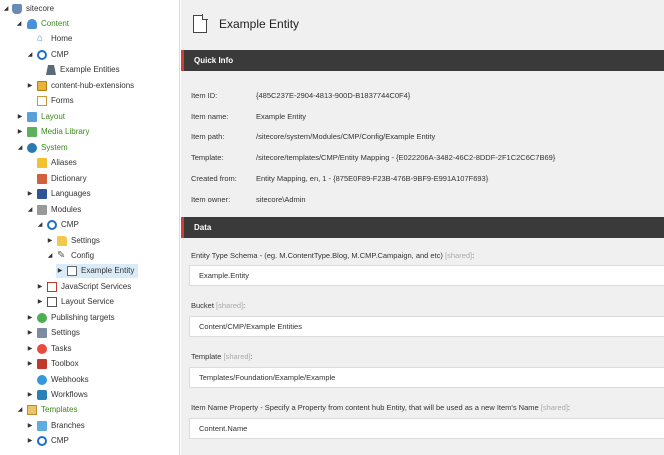 Image resolution: width=664 pixels, height=455 pixels. I want to click on tree-item-publishing-targets: ▶ Publishing targets, so click(70, 318).